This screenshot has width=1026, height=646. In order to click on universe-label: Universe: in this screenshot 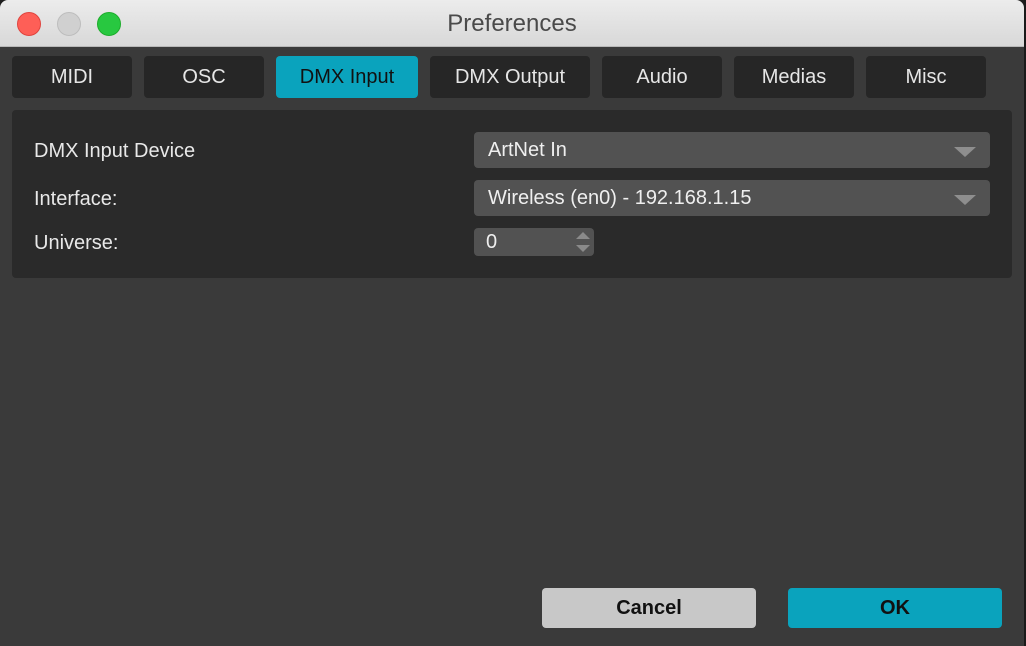, I will do `click(76, 243)`.